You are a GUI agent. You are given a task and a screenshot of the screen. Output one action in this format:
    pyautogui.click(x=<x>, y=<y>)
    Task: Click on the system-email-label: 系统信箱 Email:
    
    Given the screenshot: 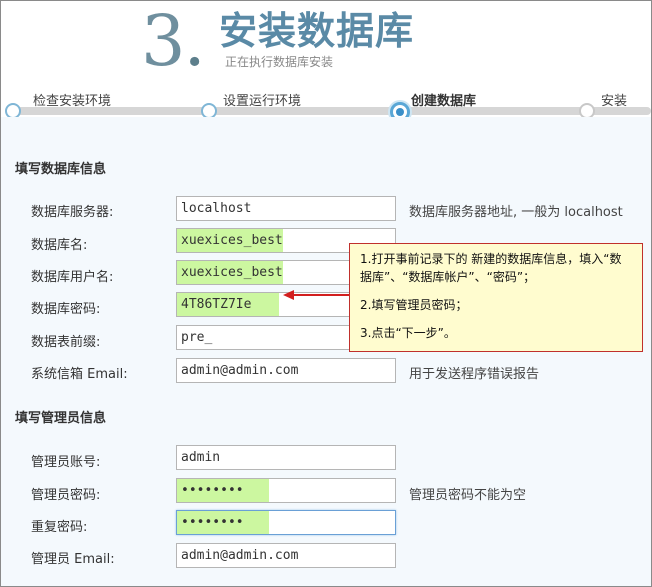 What is the action you would take?
    pyautogui.click(x=79, y=374)
    